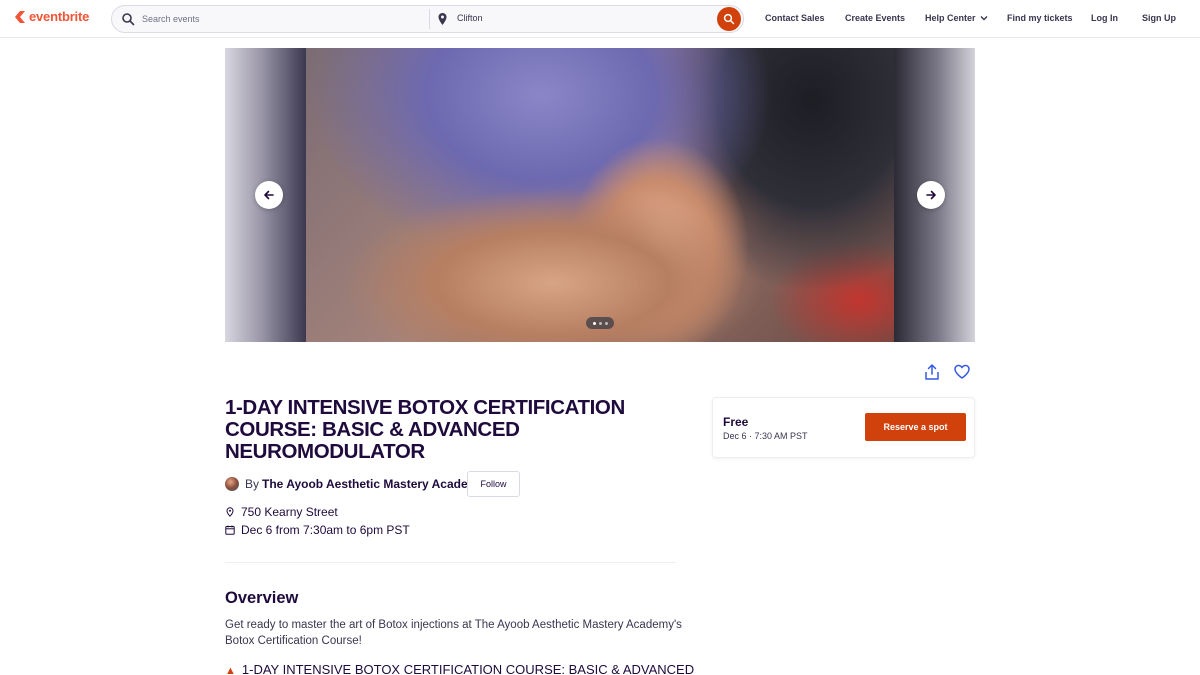 The image size is (1200, 675). What do you see at coordinates (962, 372) in the screenshot?
I see `heart-icon` at bounding box center [962, 372].